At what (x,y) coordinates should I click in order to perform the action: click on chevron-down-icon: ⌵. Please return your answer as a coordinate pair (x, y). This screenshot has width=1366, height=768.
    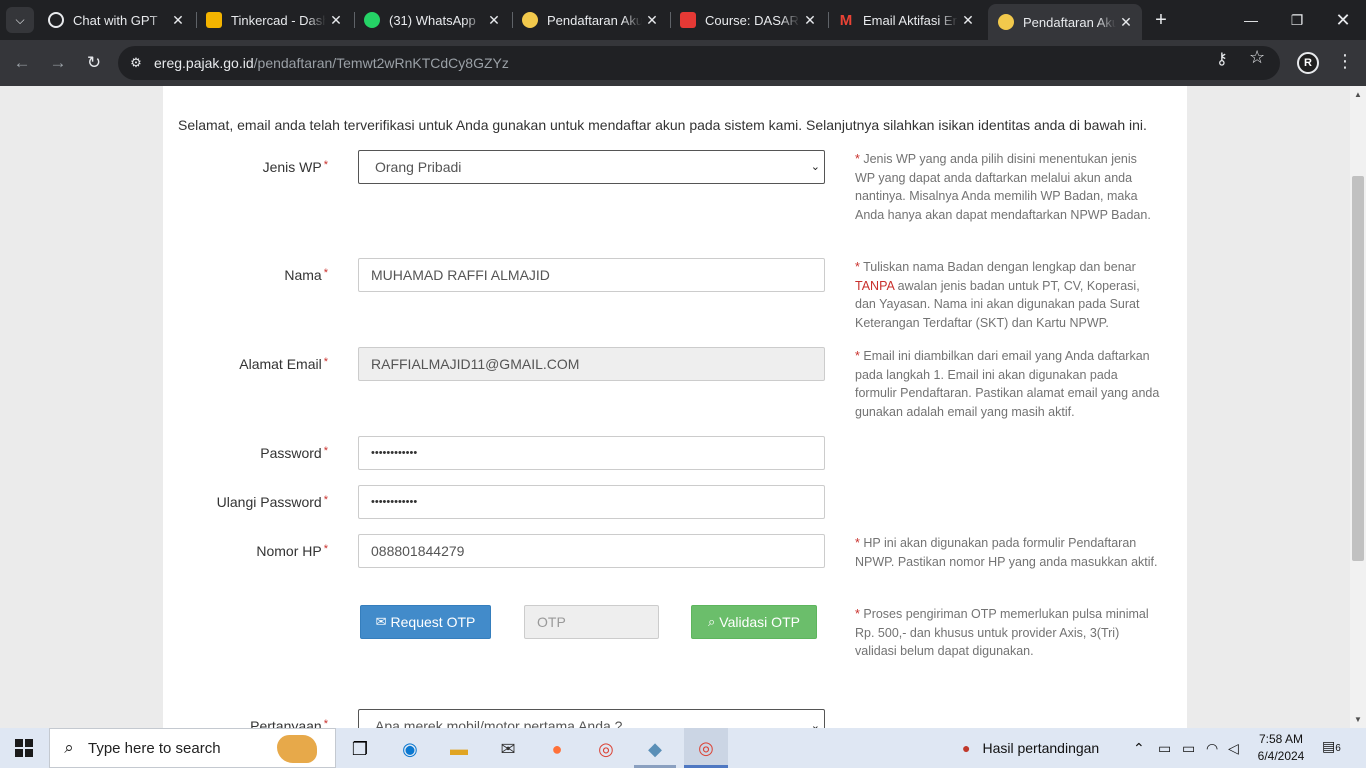
    Looking at the image, I should click on (20, 19).